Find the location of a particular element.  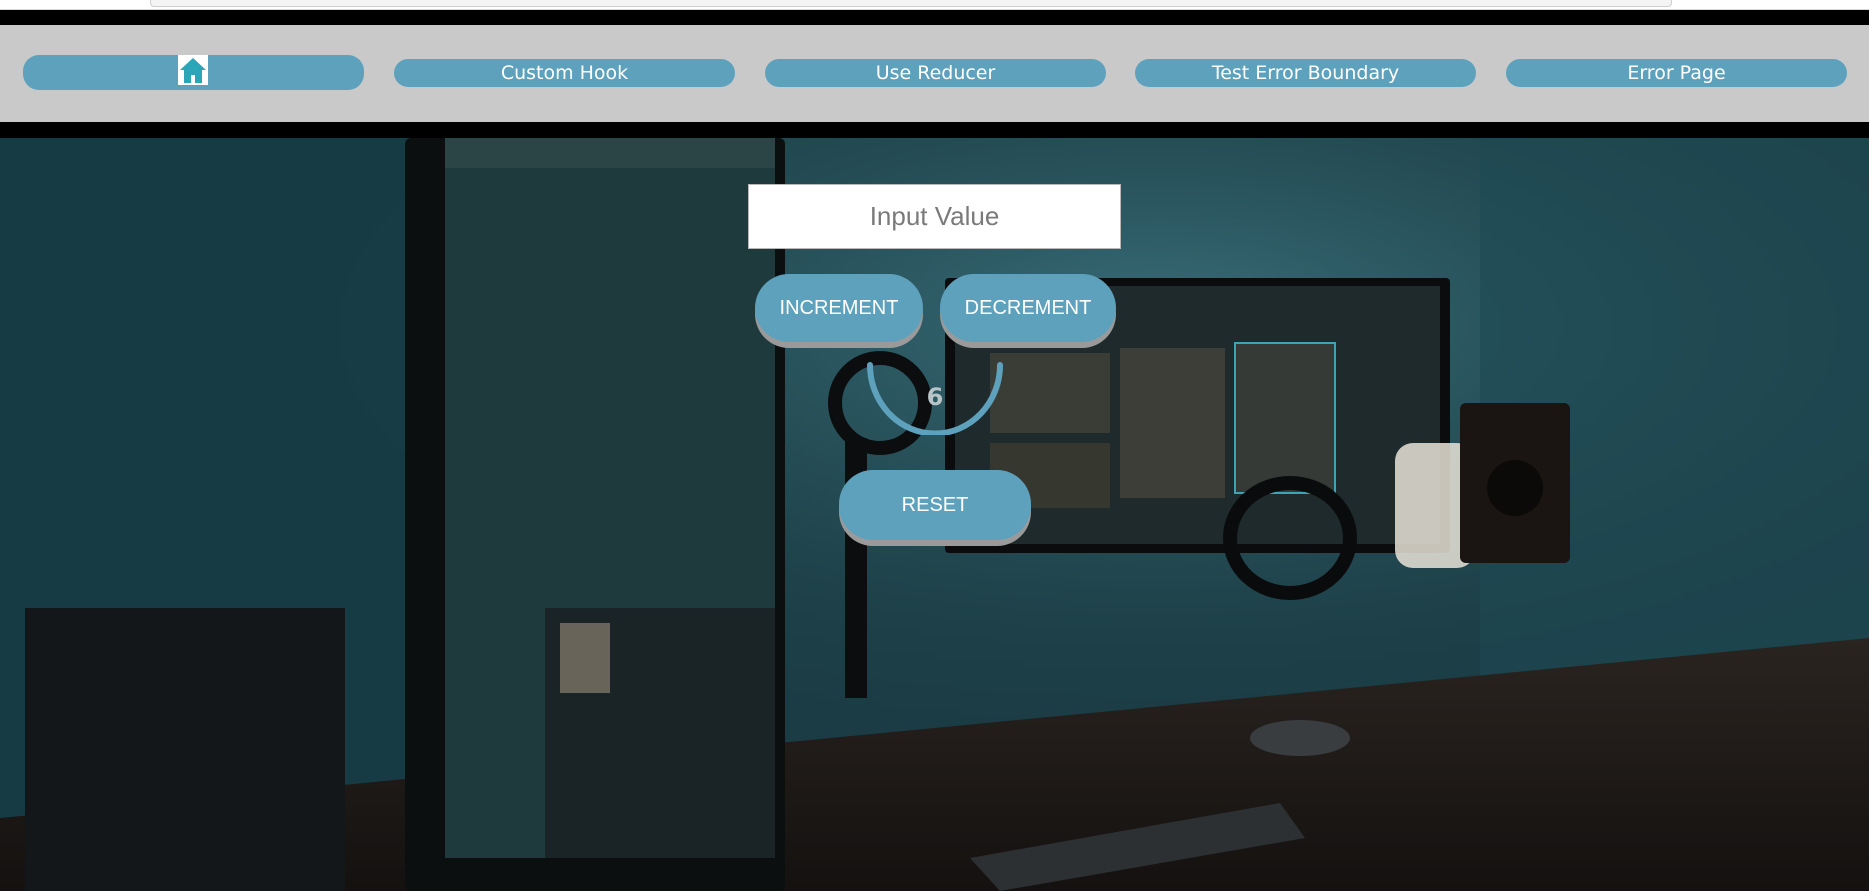

counter-value: 6 is located at coordinates (935, 397).